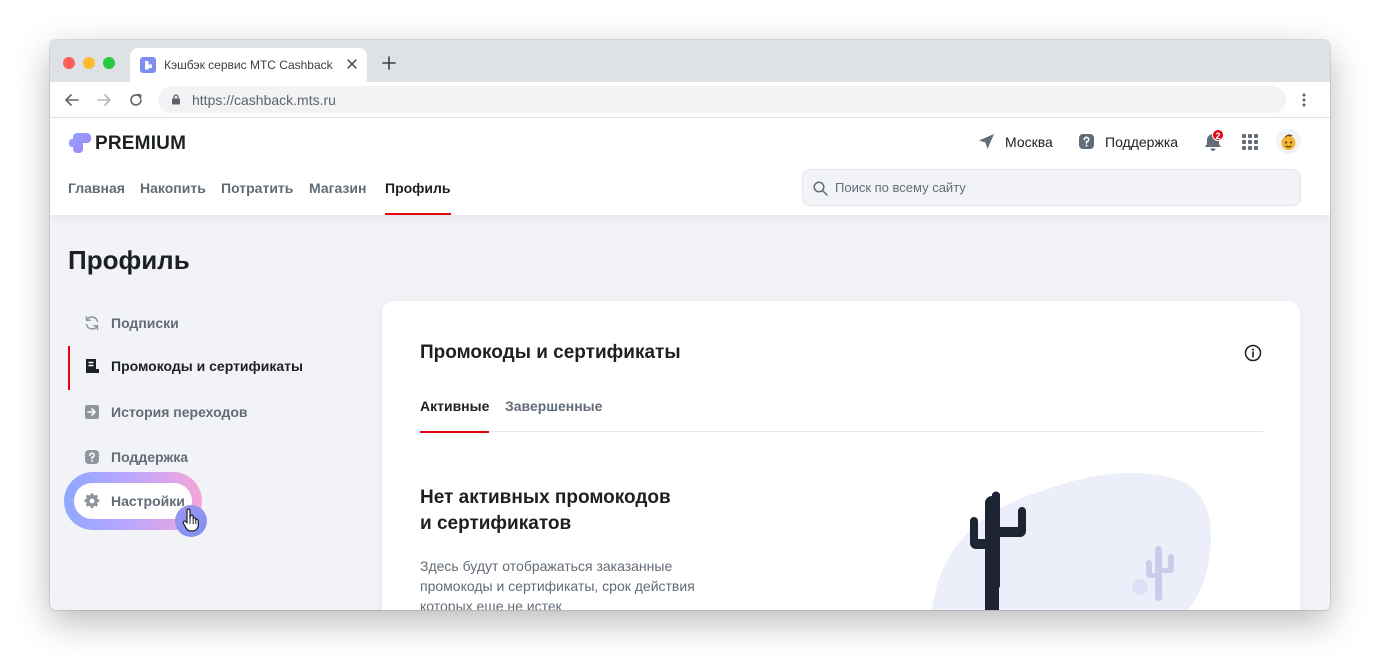  I want to click on close-tab-icon, so click(352, 64).